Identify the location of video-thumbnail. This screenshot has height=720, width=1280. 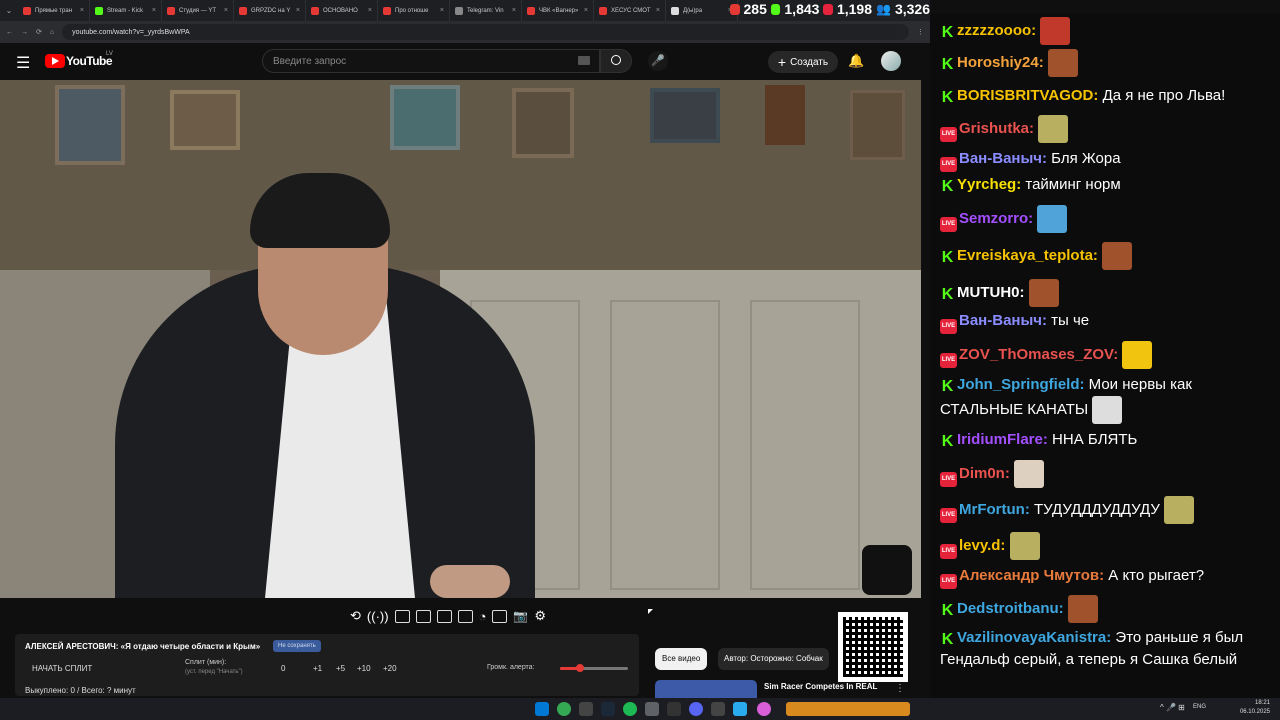
(706, 689).